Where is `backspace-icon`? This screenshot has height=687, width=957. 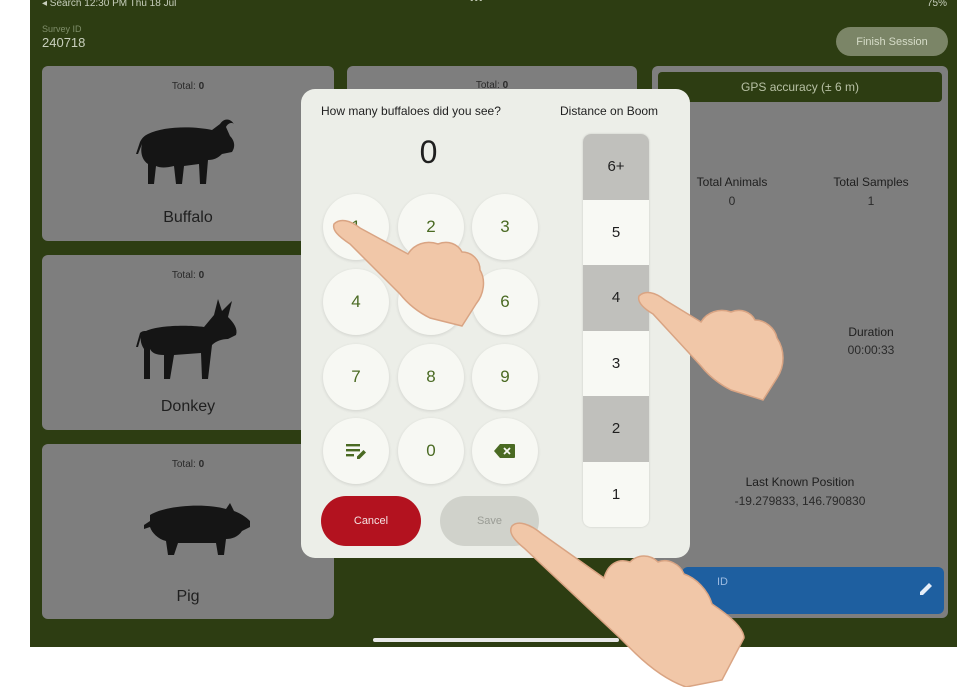
backspace-icon is located at coordinates (504, 451).